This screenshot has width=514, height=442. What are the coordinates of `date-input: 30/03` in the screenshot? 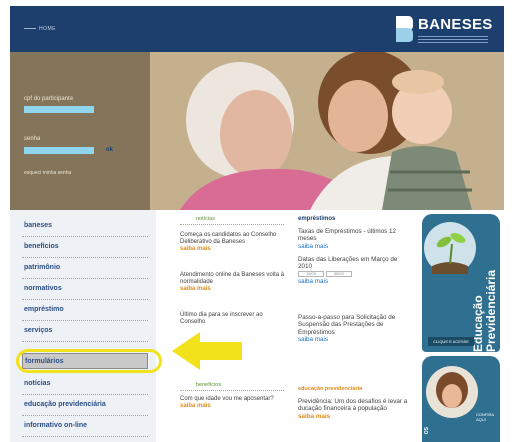 It's located at (338, 273).